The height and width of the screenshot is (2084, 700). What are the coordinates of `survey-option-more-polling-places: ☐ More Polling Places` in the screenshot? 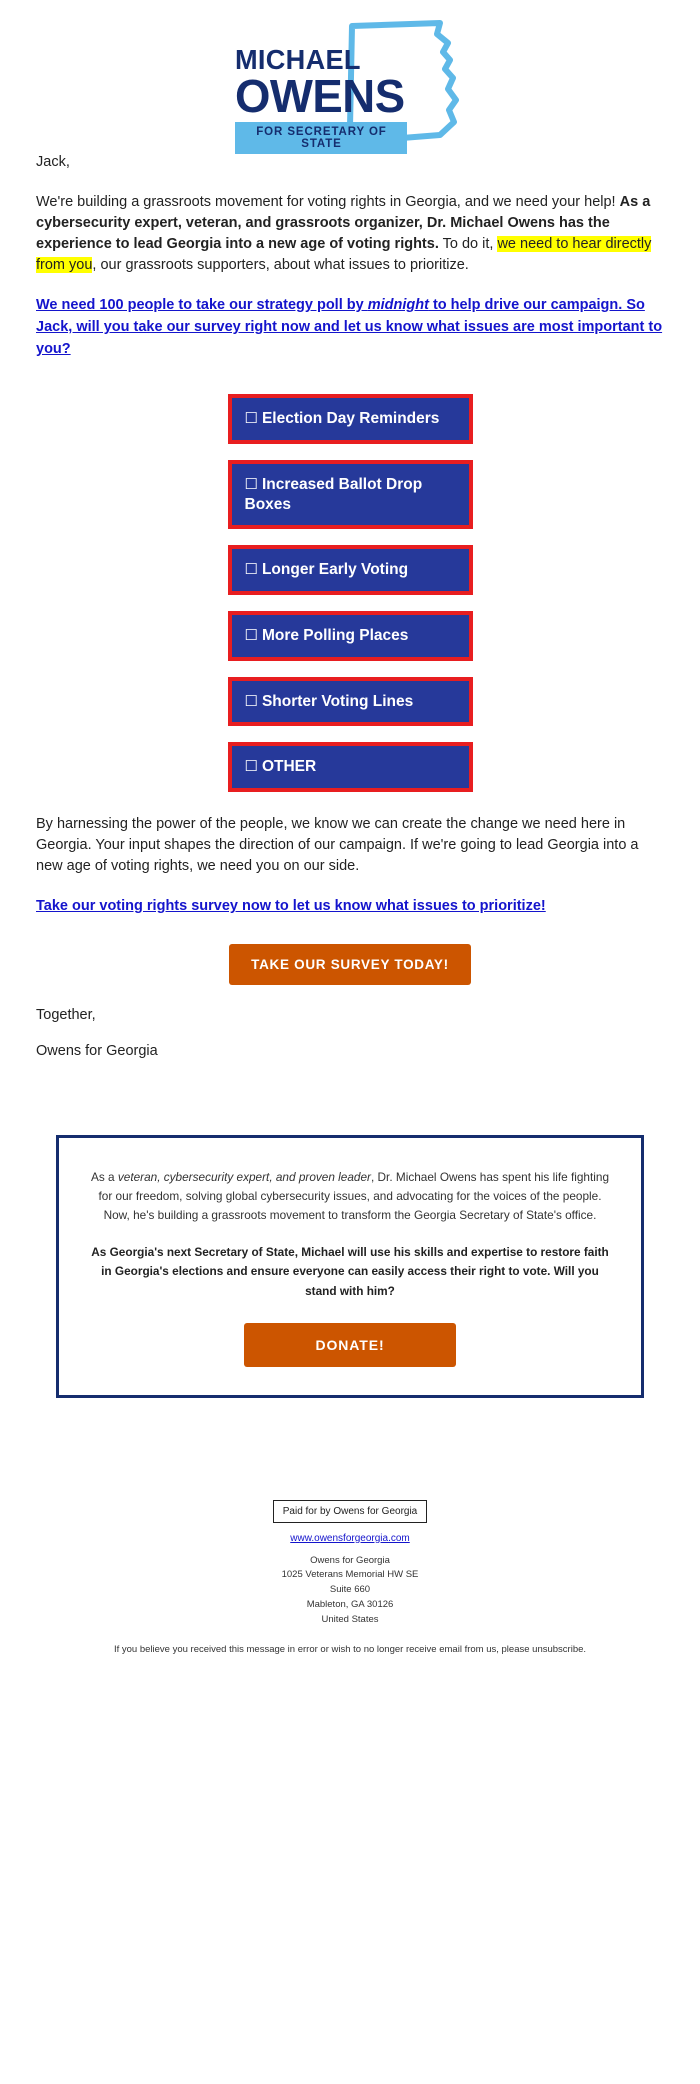 It's located at (350, 635).